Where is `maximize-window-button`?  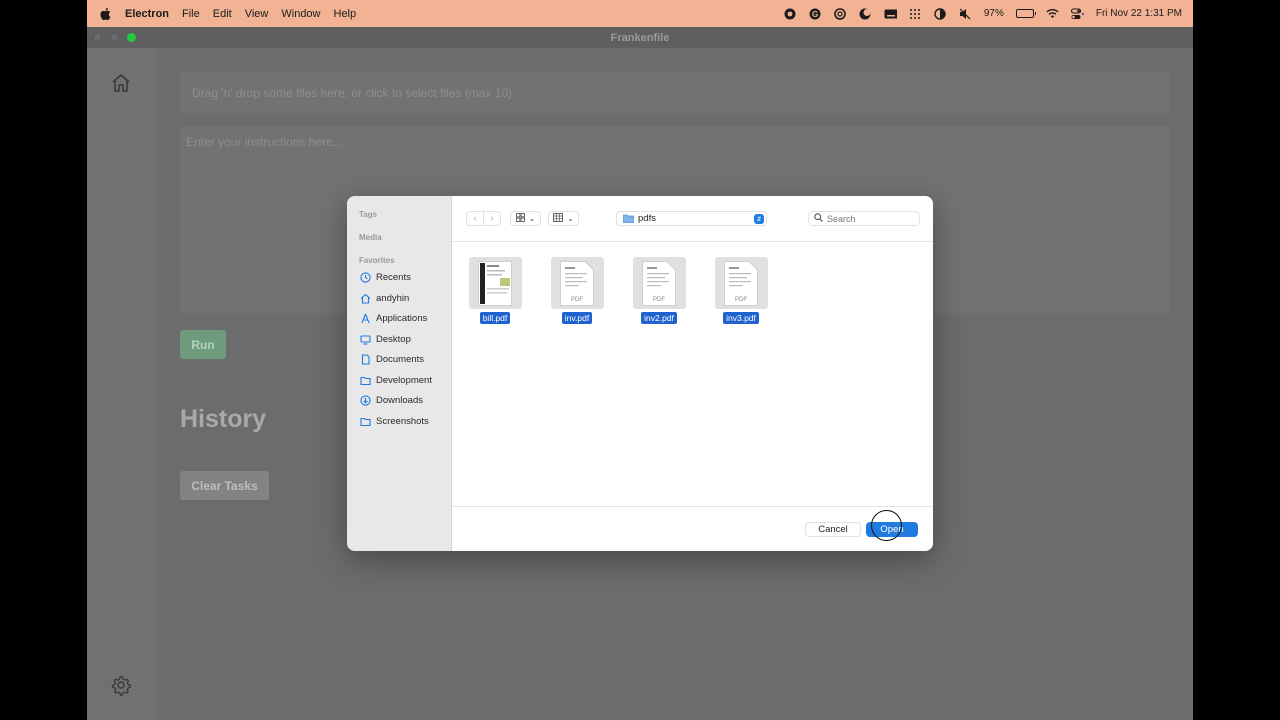 maximize-window-button is located at coordinates (131, 37).